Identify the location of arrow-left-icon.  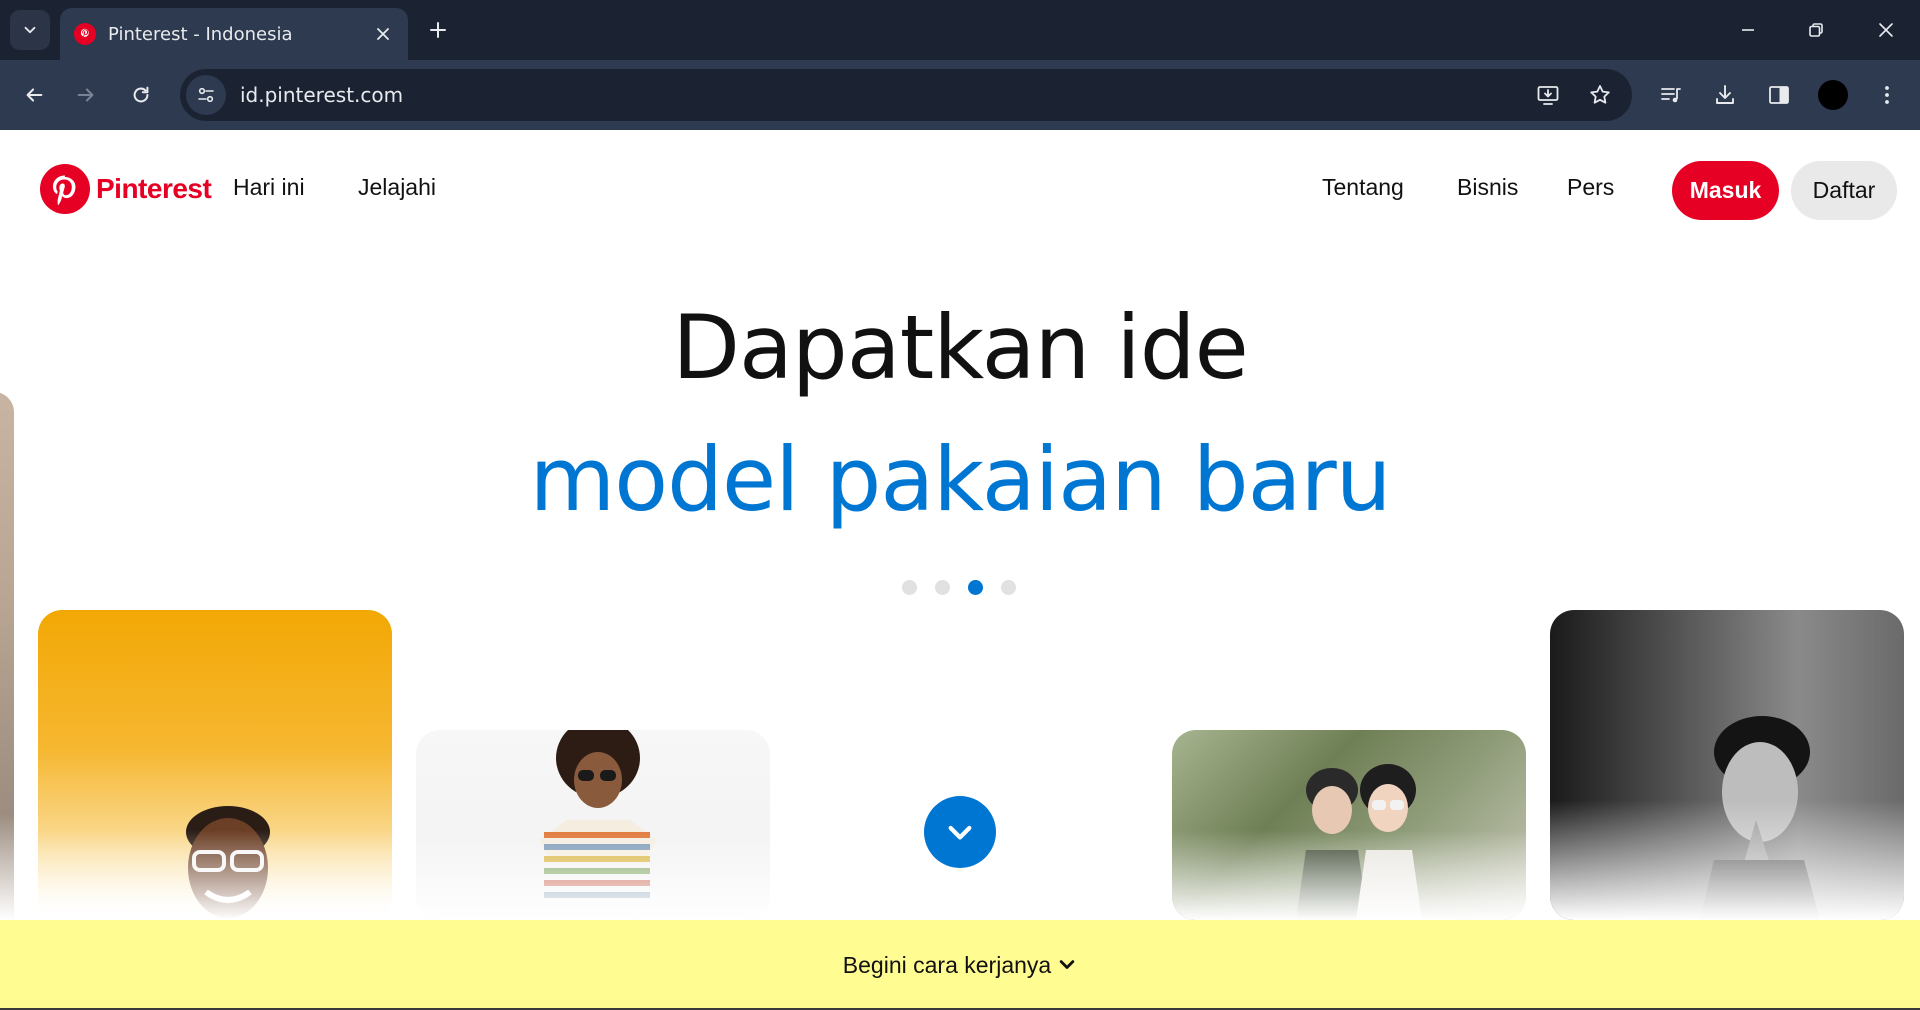
(34, 95).